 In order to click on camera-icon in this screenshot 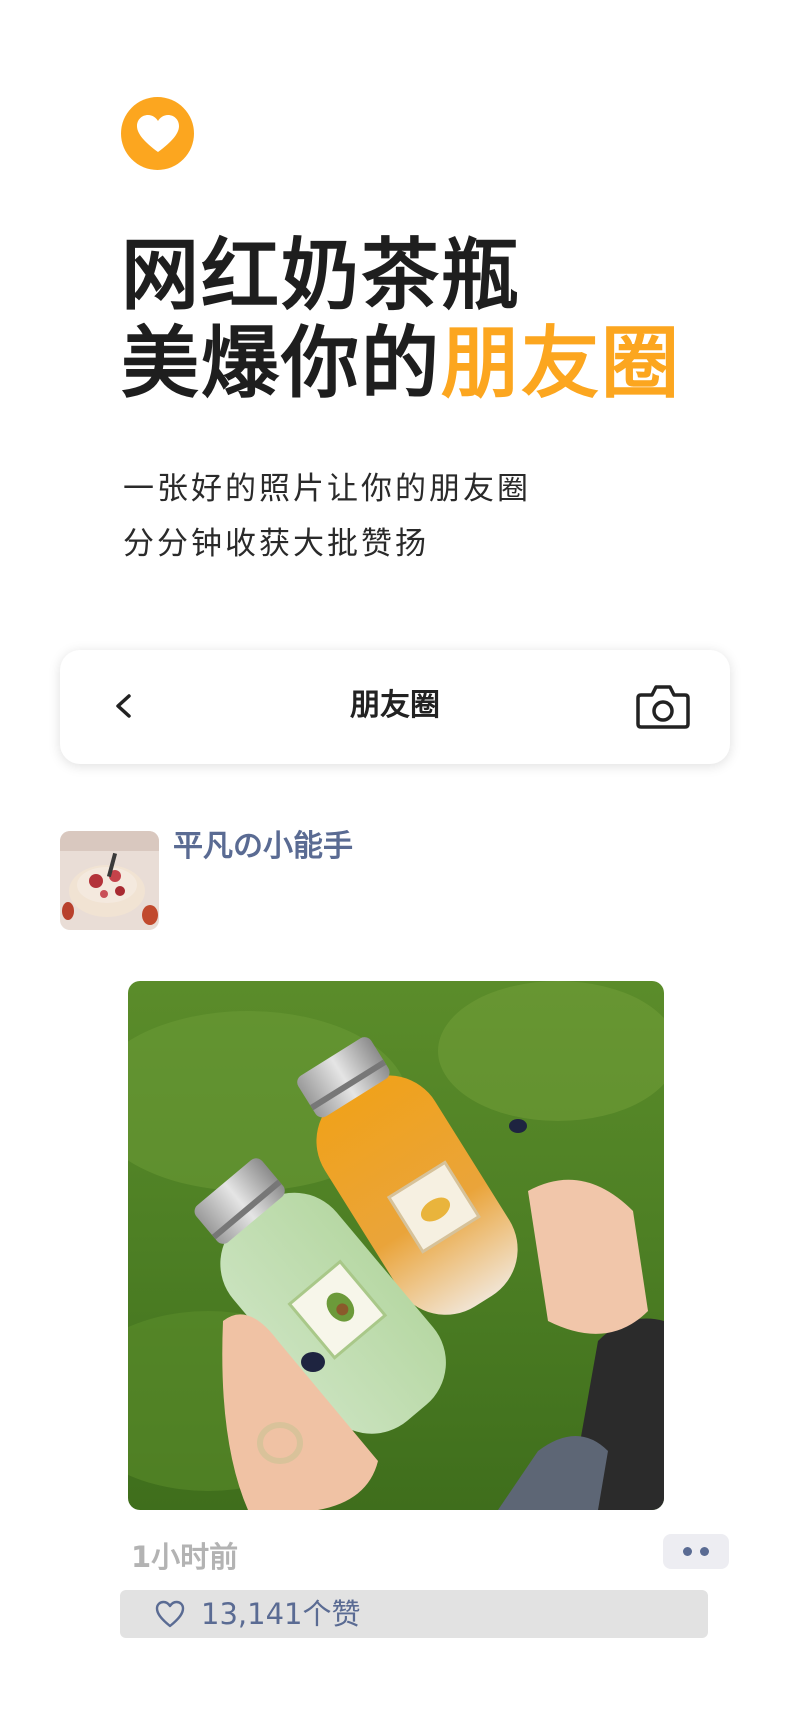, I will do `click(663, 707)`.